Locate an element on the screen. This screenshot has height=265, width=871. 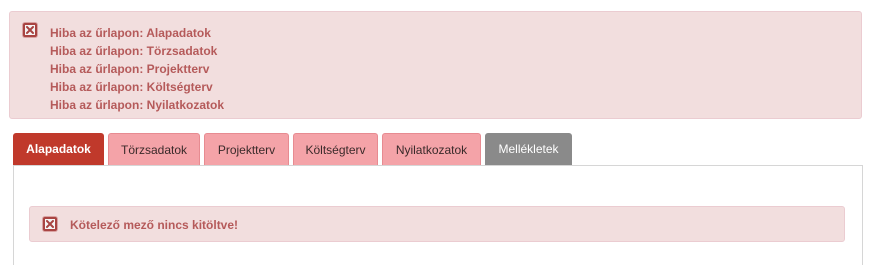
tab-nyilatkozatok: Nyilatkozatok is located at coordinates (431, 149).